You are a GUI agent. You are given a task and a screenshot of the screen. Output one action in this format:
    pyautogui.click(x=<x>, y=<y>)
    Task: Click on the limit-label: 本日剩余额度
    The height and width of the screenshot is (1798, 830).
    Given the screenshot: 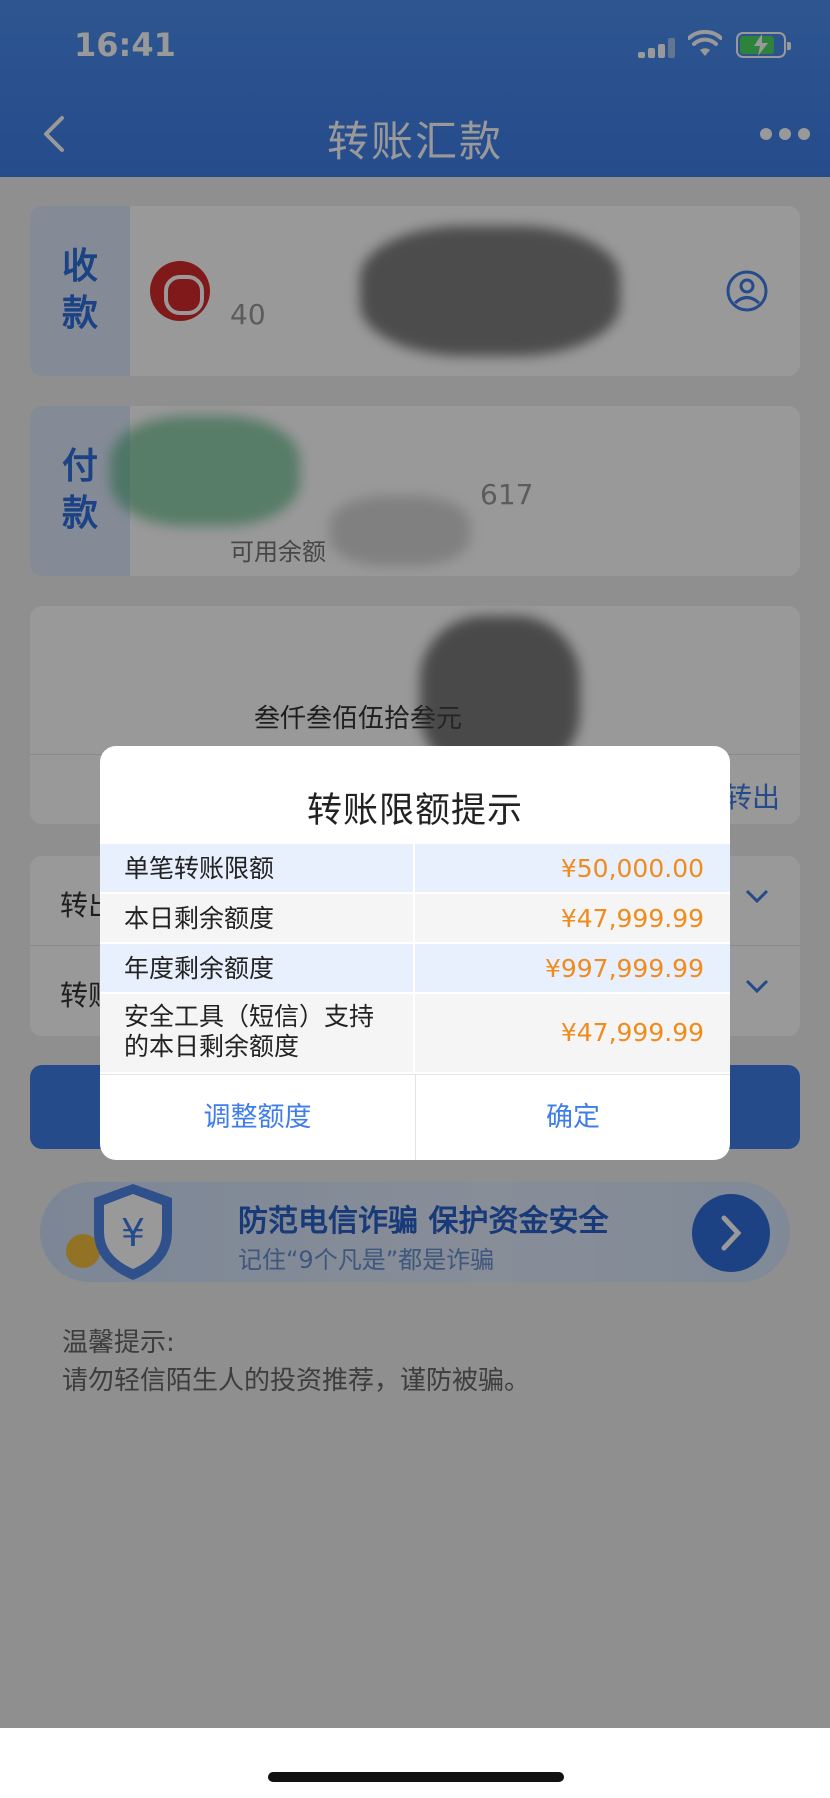 What is the action you would take?
    pyautogui.click(x=199, y=918)
    